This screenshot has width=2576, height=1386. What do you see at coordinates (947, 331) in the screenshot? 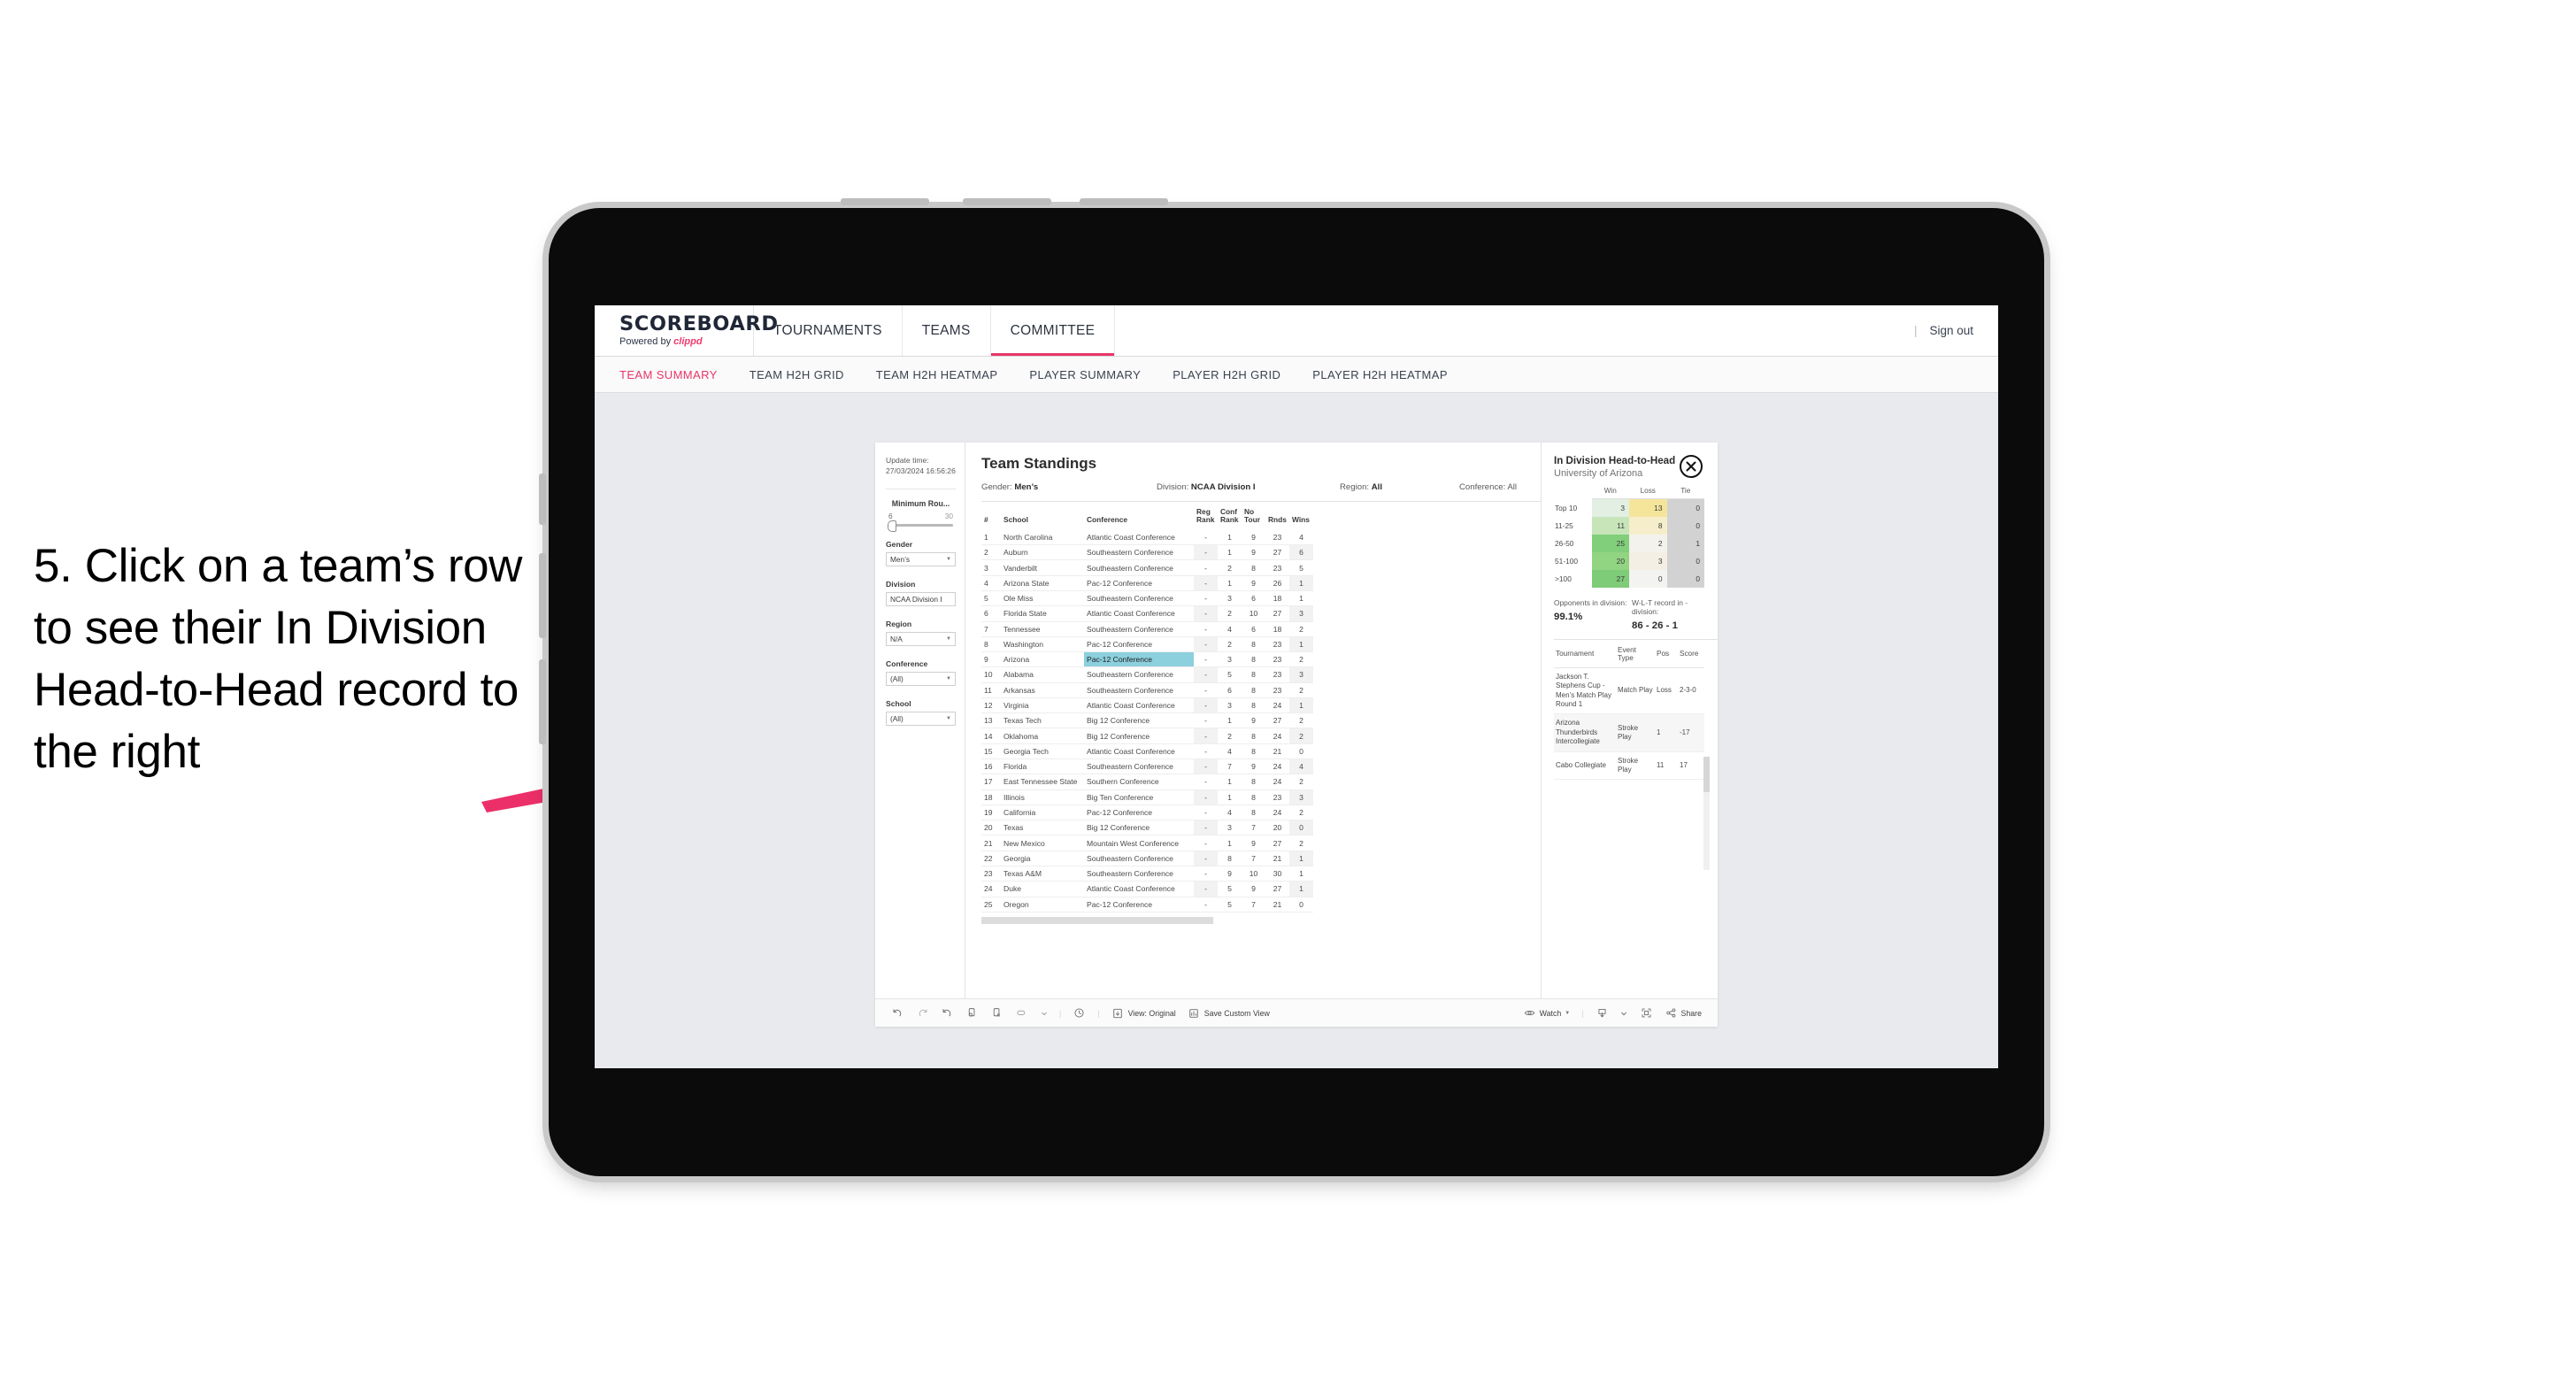
I see `nav-tab-teams: TEAMS` at bounding box center [947, 331].